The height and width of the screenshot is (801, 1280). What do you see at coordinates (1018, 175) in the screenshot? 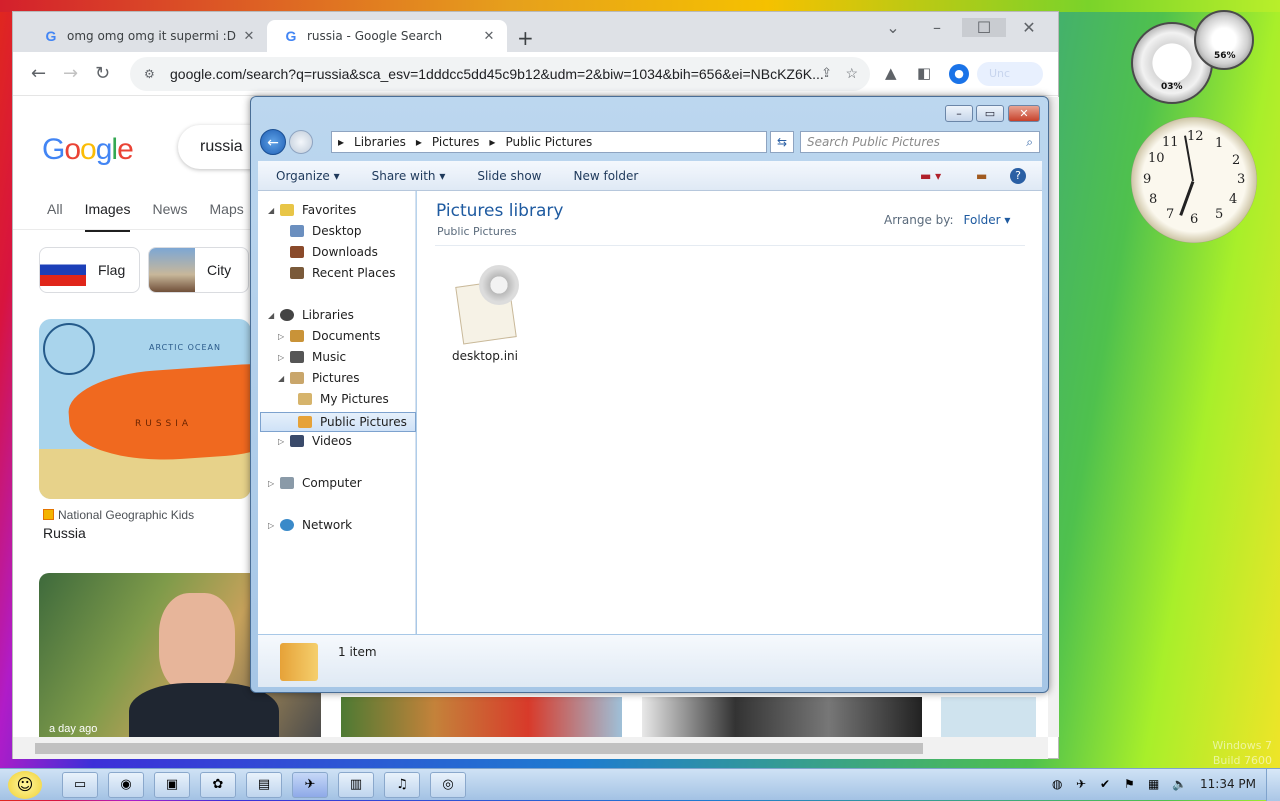
I see `help-icon: ?` at bounding box center [1018, 175].